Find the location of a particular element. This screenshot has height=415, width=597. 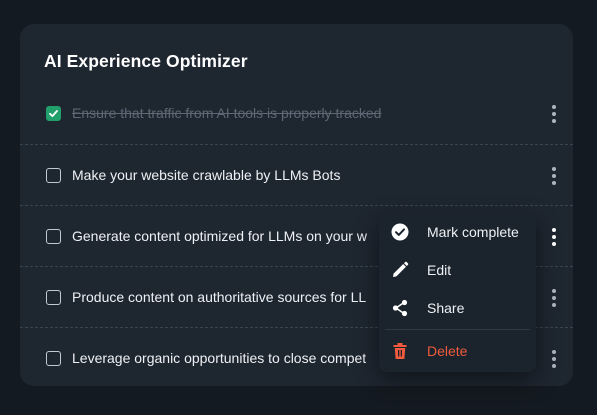

menu-item-share: Share is located at coordinates (457, 308).